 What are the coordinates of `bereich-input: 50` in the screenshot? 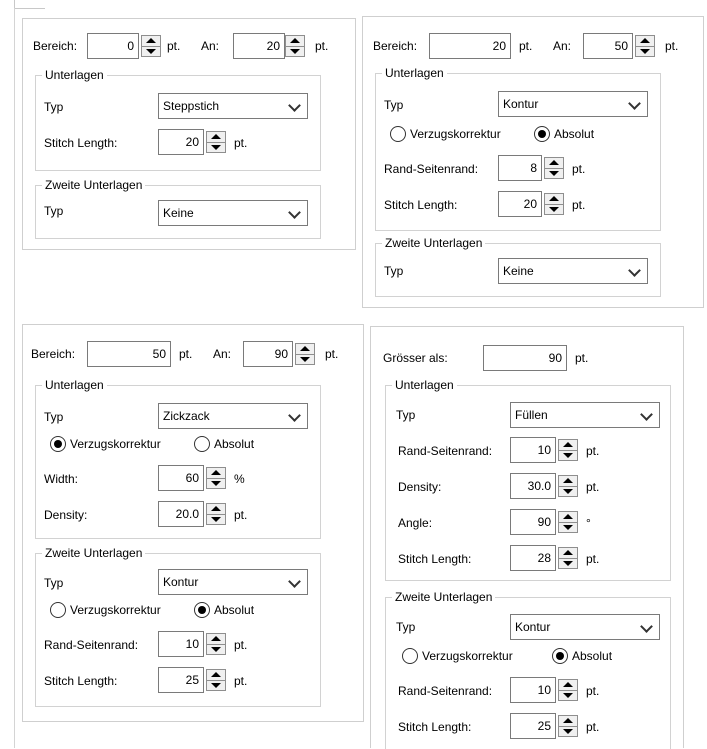 It's located at (129, 354).